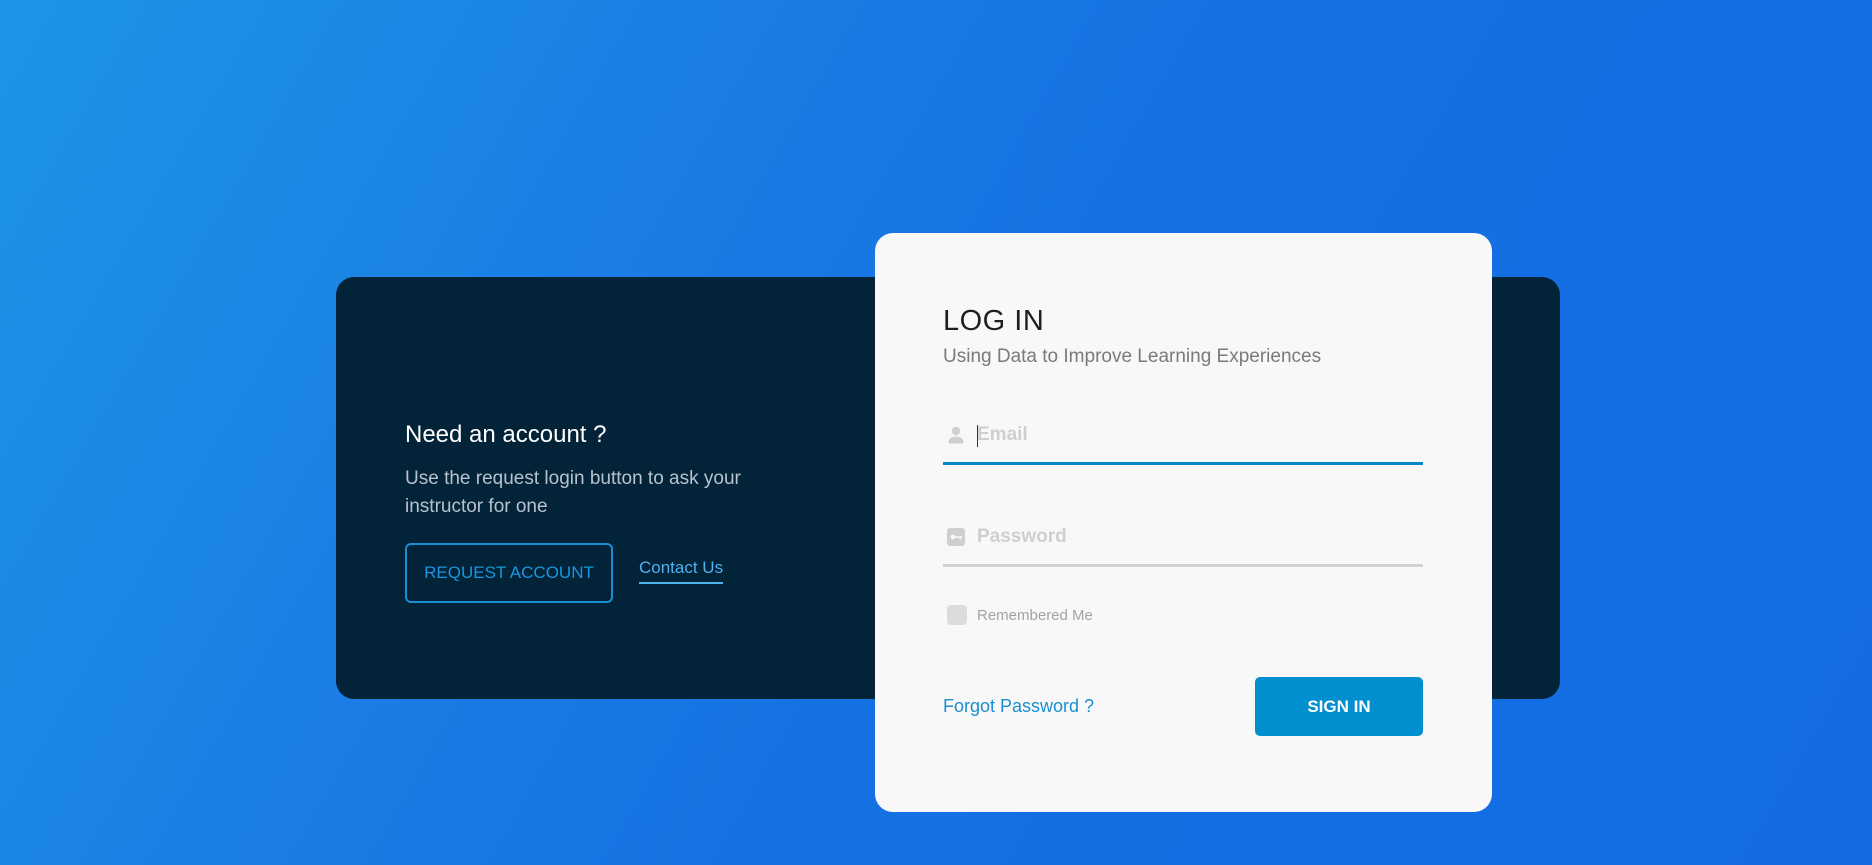 This screenshot has height=865, width=1872. I want to click on remember-me-row: Remembered Me, so click(1185, 615).